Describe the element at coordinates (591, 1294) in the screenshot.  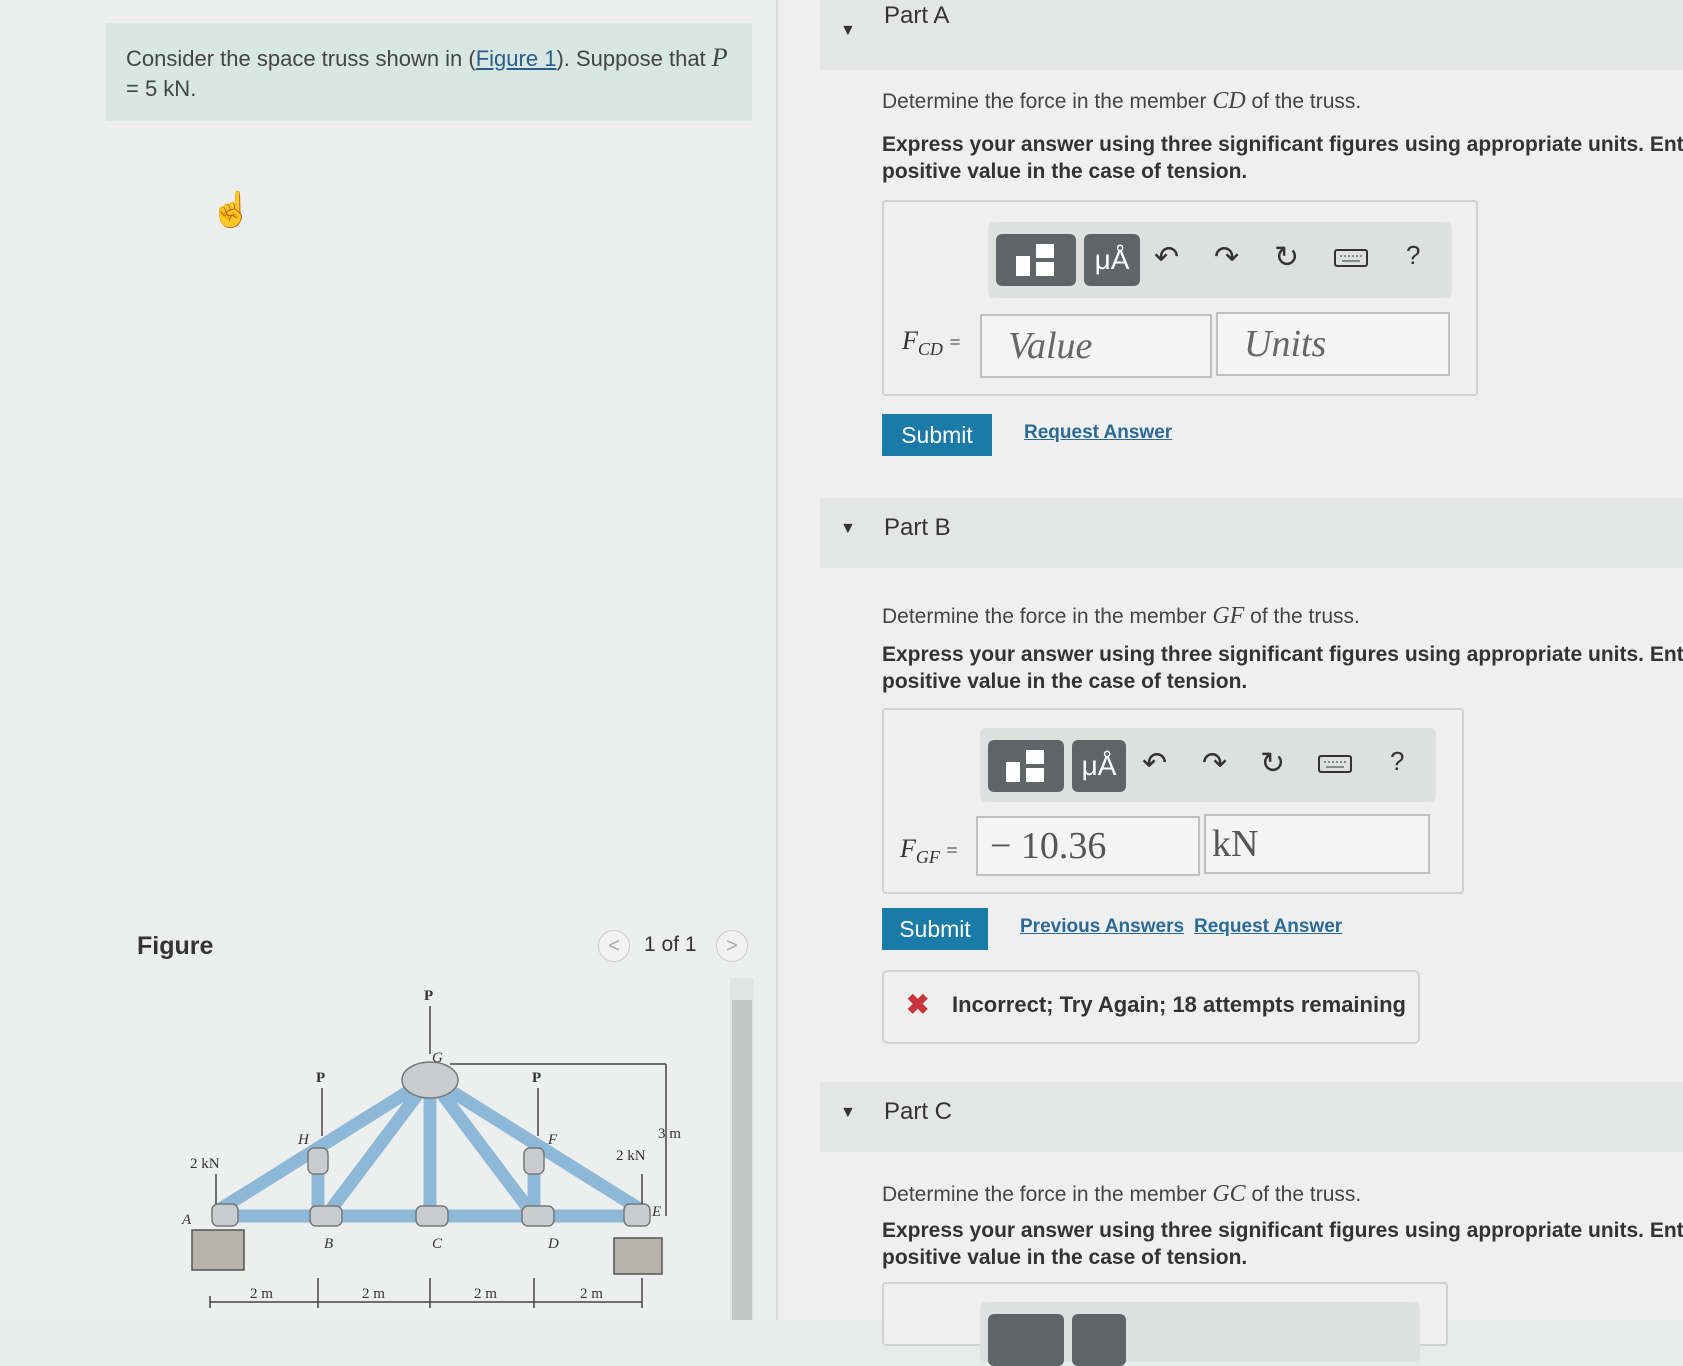
I see `label-span-4: 2 m` at that location.